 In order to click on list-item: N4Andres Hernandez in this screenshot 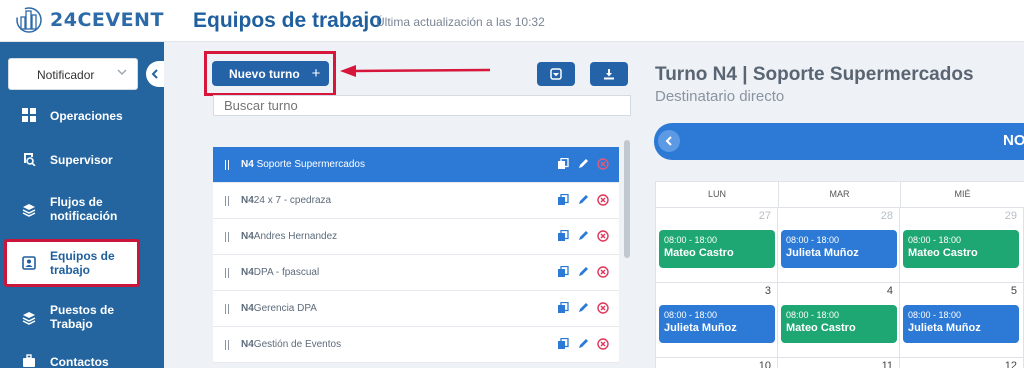, I will do `click(416, 237)`.